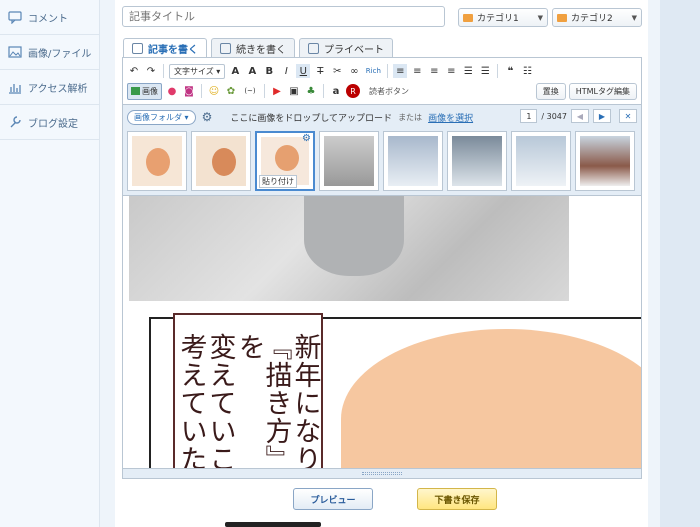 The width and height of the screenshot is (700, 527). I want to click on tab-write-article: 記事を書く, so click(165, 48).